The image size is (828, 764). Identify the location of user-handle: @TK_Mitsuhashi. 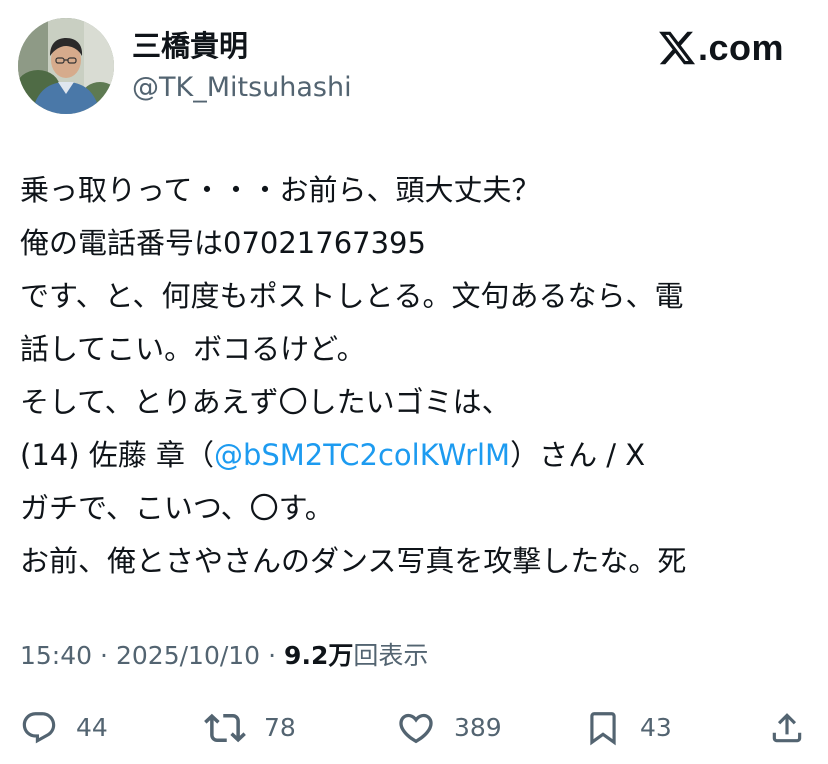
(242, 88).